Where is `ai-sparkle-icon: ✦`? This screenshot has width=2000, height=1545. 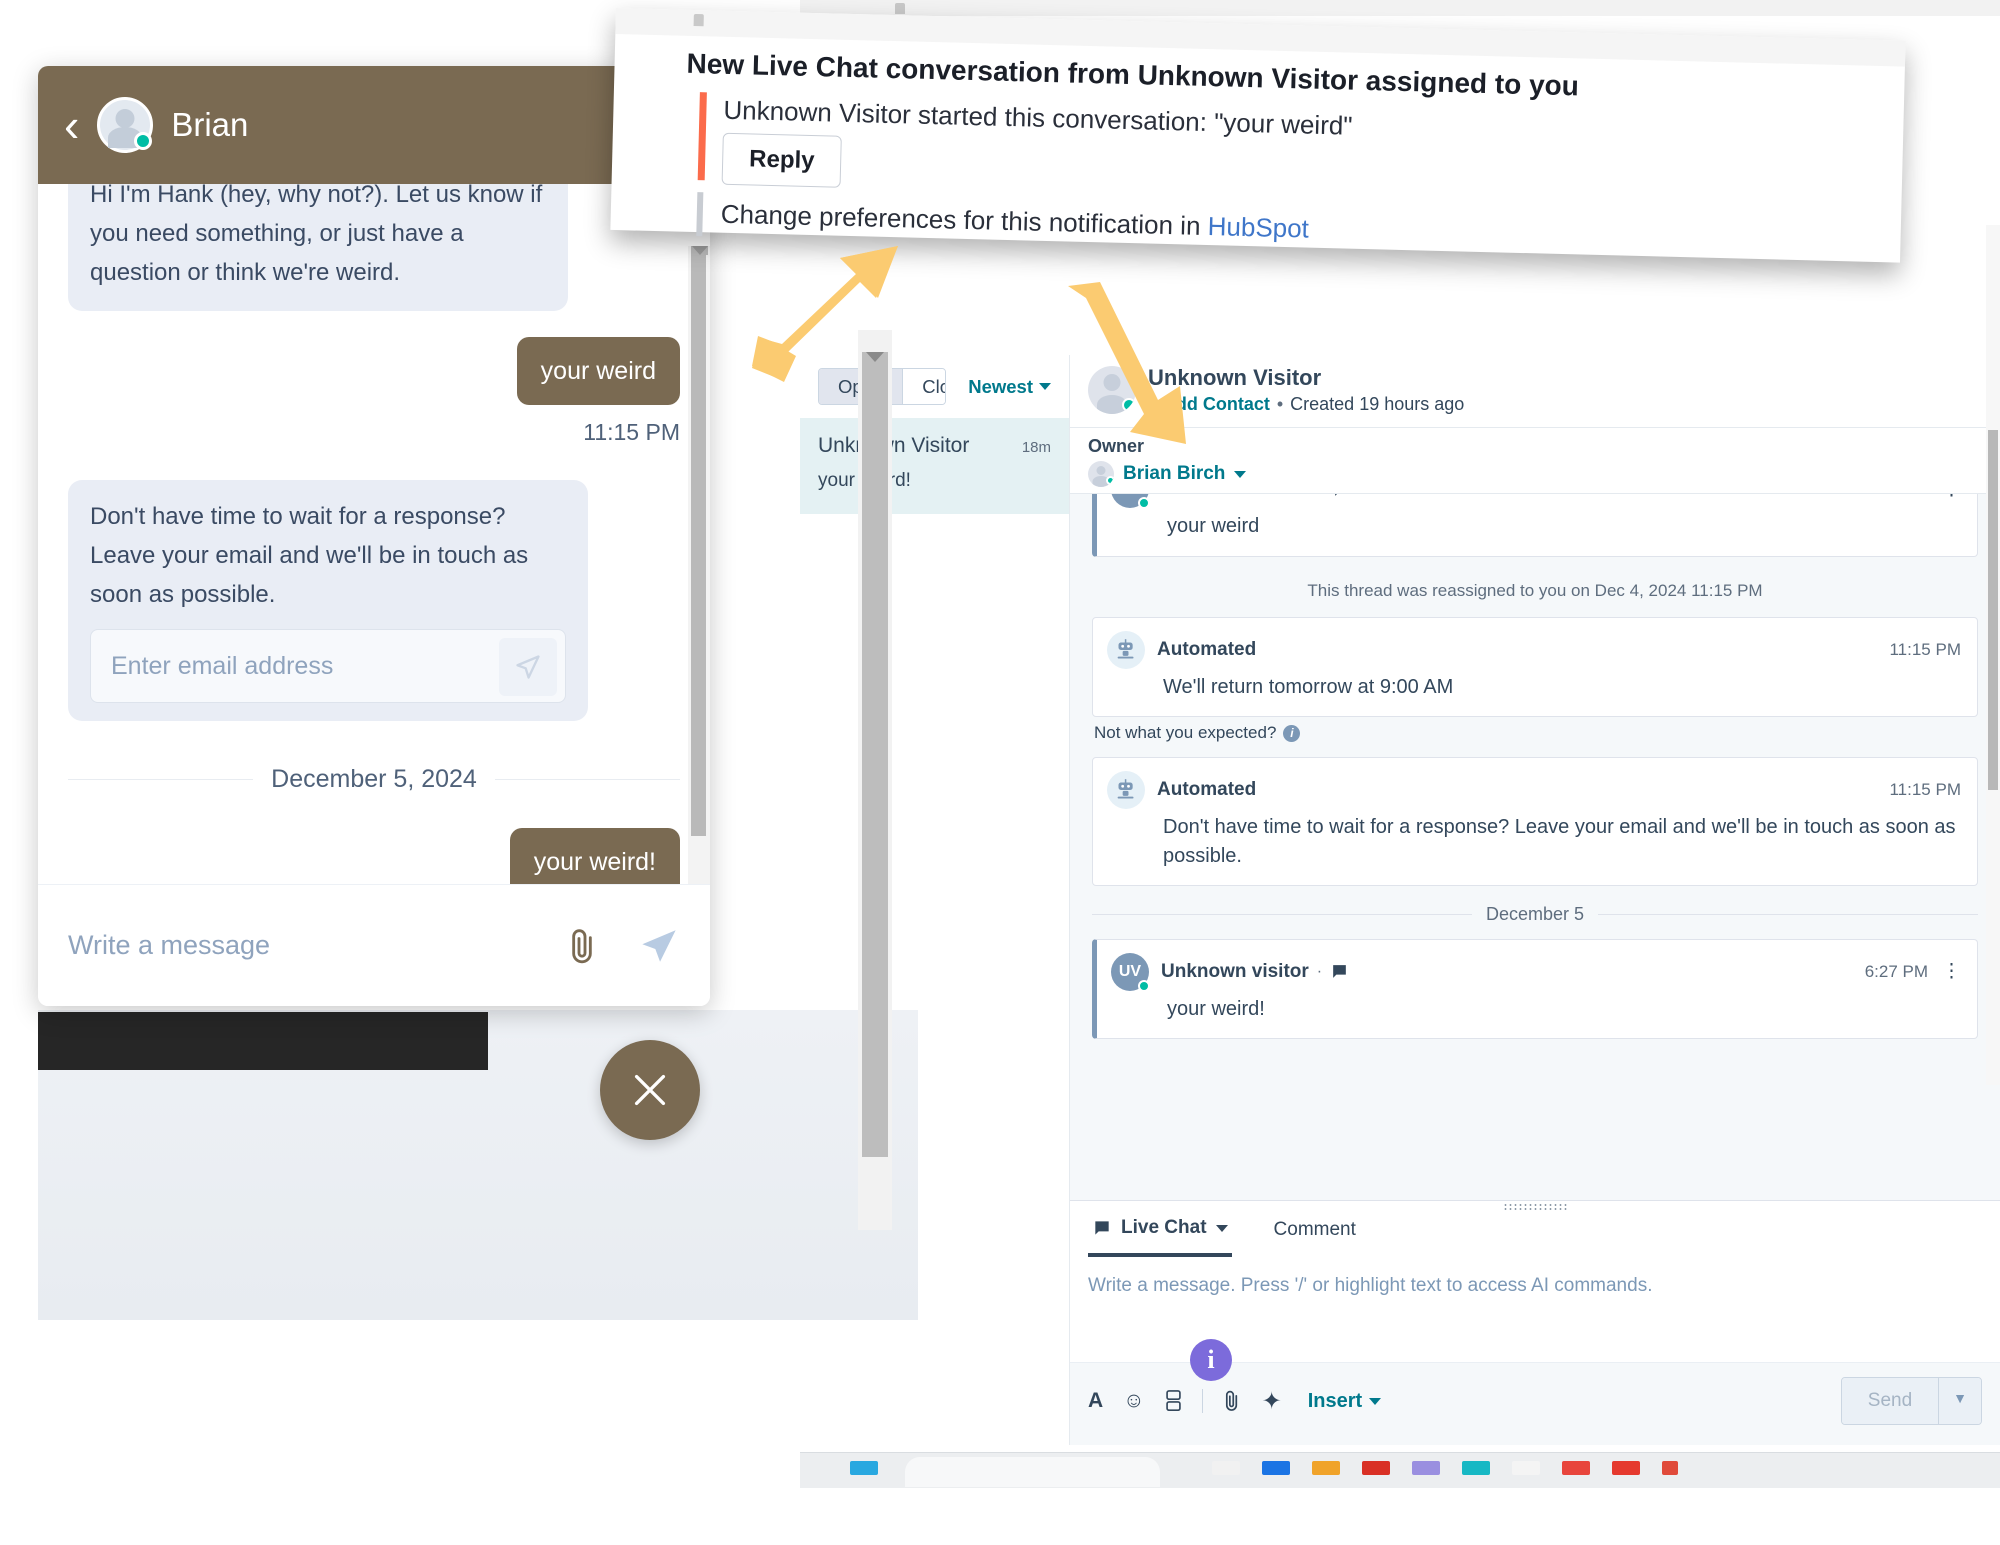 ai-sparkle-icon: ✦ is located at coordinates (1272, 1401).